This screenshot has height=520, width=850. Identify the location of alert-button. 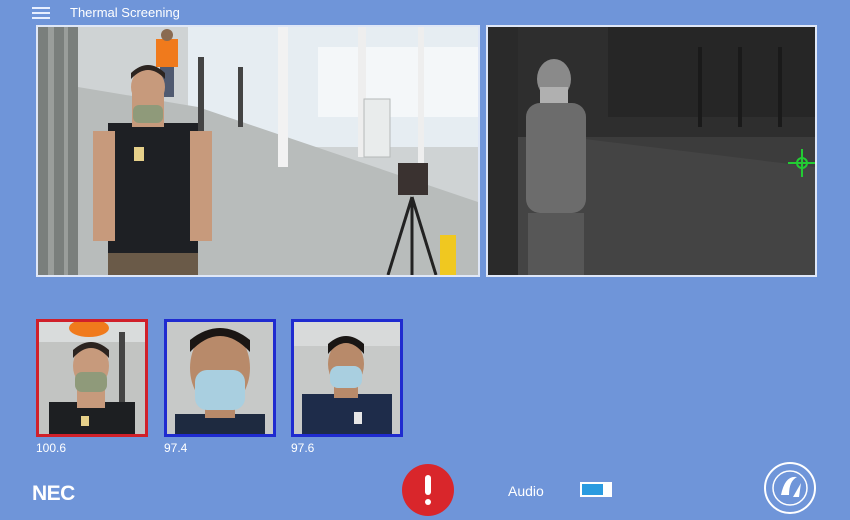
(428, 490).